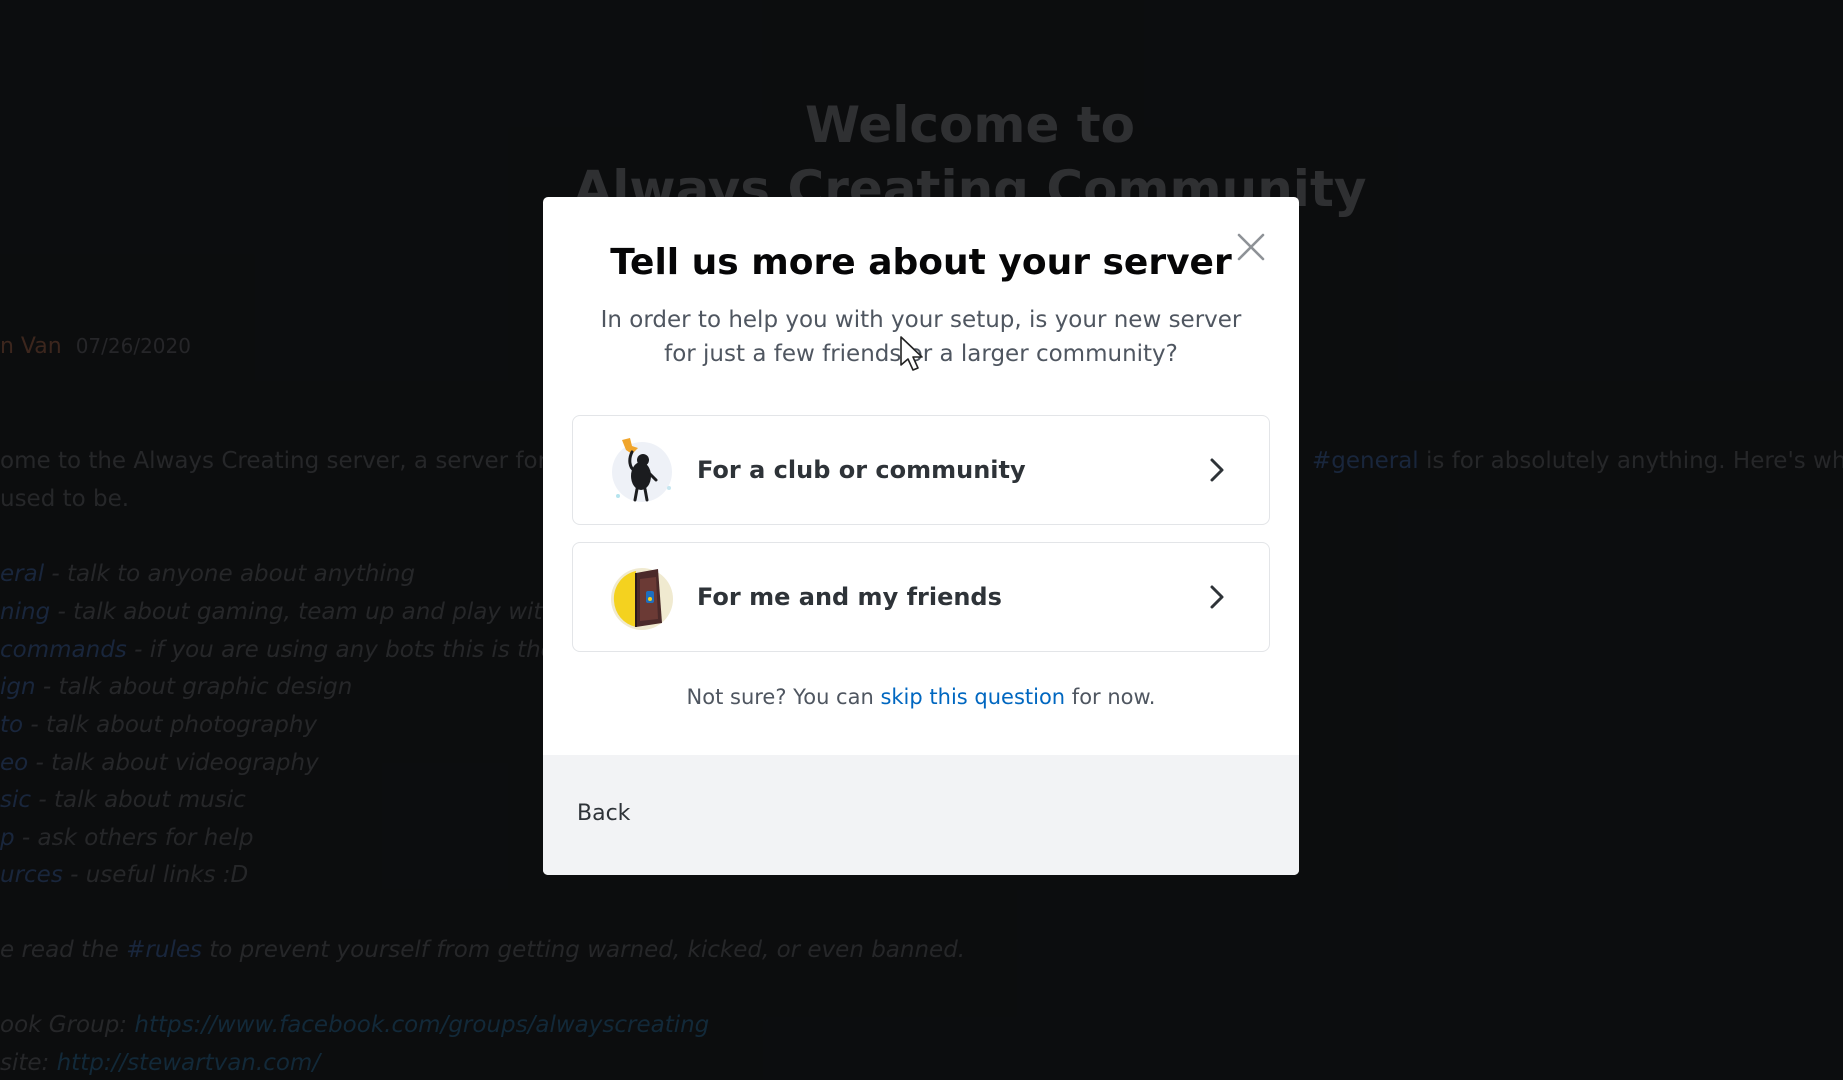 This screenshot has height=1080, width=1843. I want to click on option-label: For a club or community, so click(861, 470).